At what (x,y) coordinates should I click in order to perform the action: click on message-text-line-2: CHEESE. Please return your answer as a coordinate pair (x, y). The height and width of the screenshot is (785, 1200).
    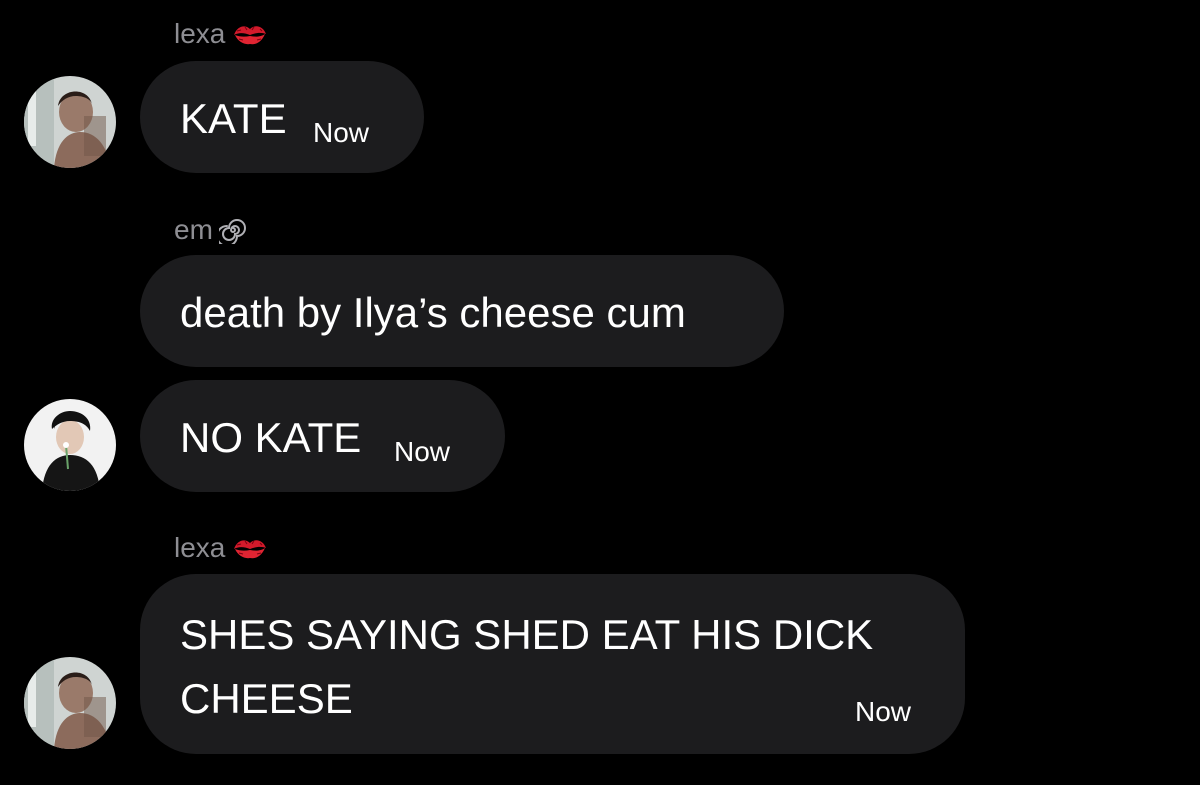
    Looking at the image, I should click on (266, 698).